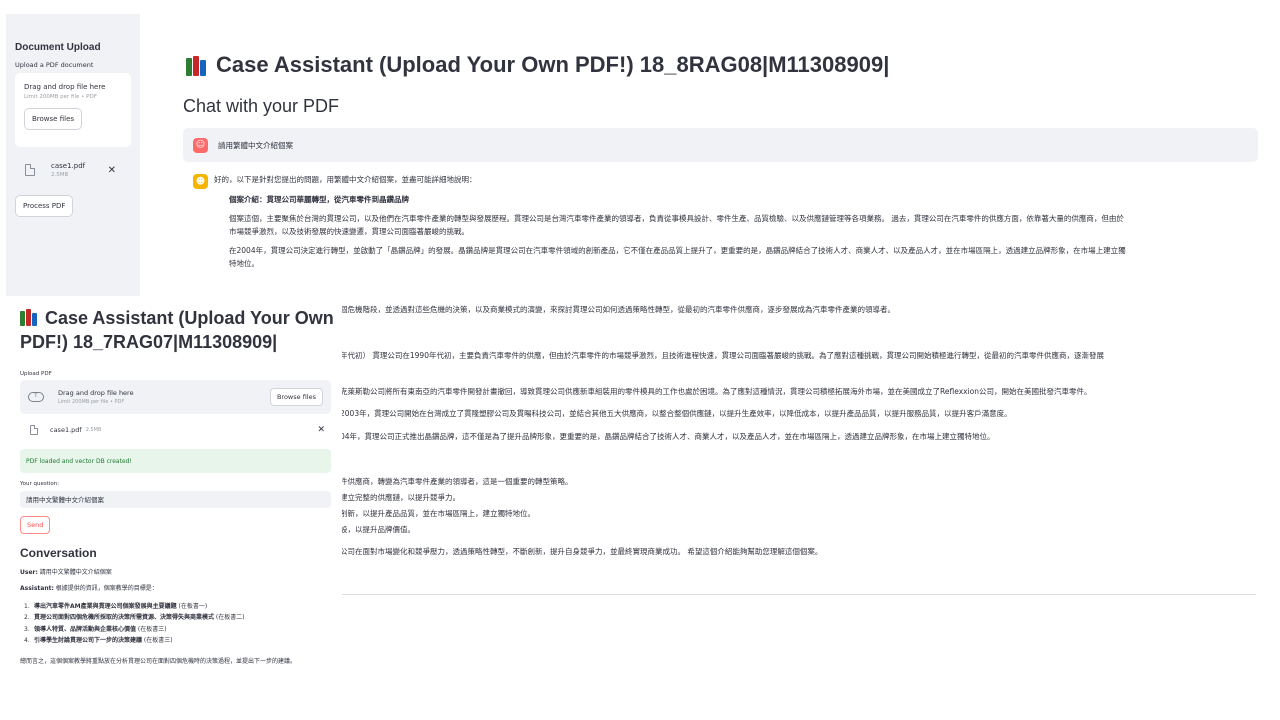 The width and height of the screenshot is (1280, 720). Describe the element at coordinates (176, 571) in the screenshot. I see `user-turn: User: 請用中文繁體中文介紹個案` at that location.